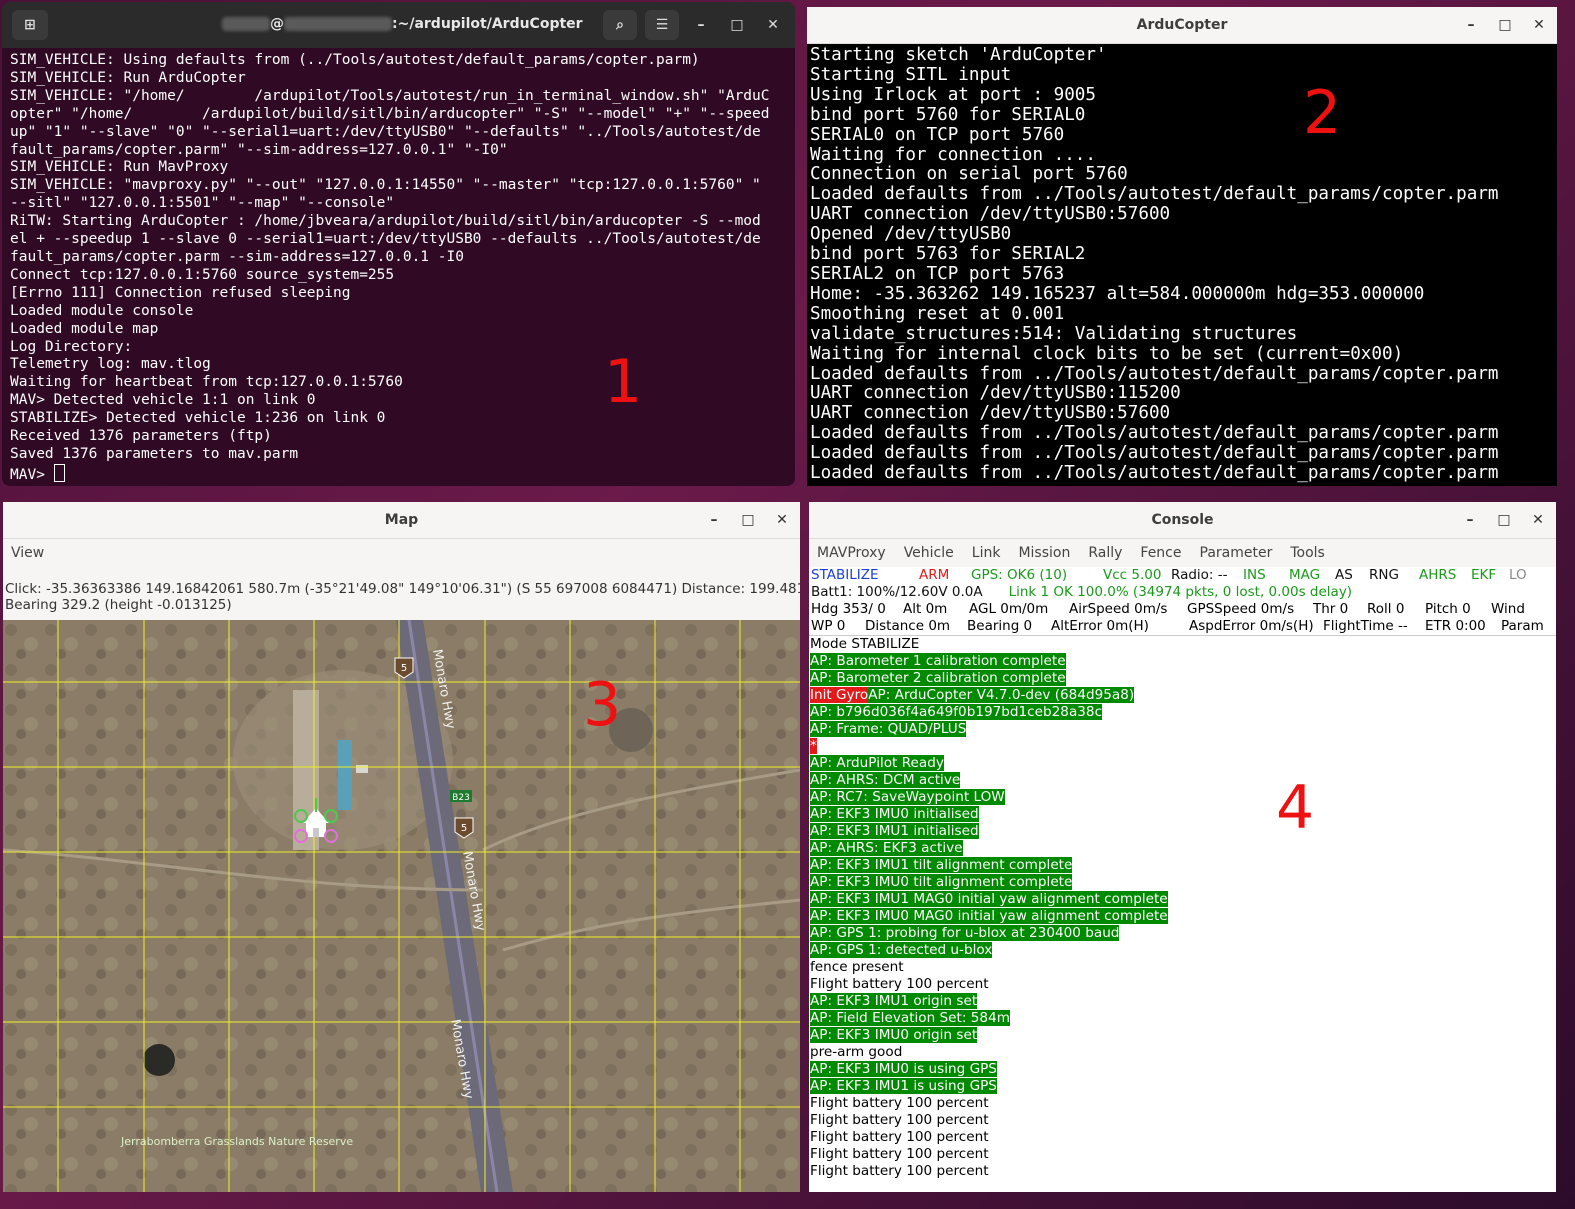  Describe the element at coordinates (1182, 729) in the screenshot. I see `log-message: AP: Frame: QUAD/PLUS` at that location.